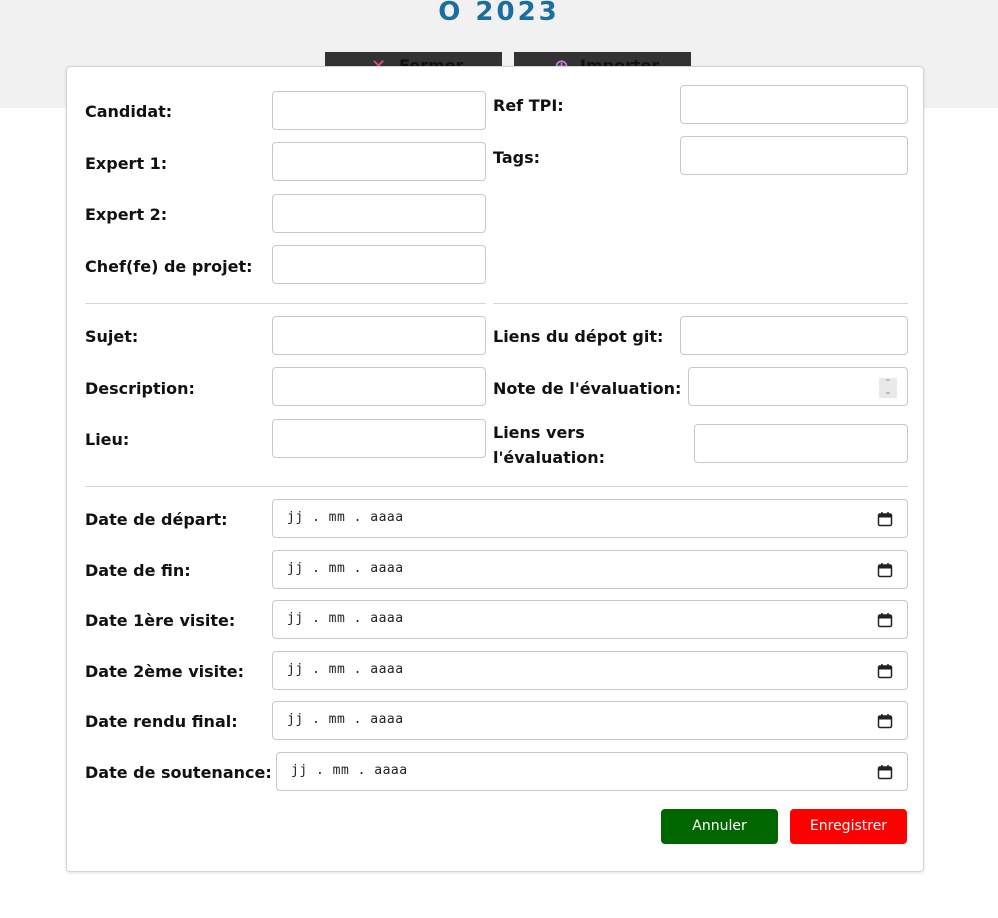 This screenshot has width=998, height=918. I want to click on save-button: Enregistrer, so click(848, 826).